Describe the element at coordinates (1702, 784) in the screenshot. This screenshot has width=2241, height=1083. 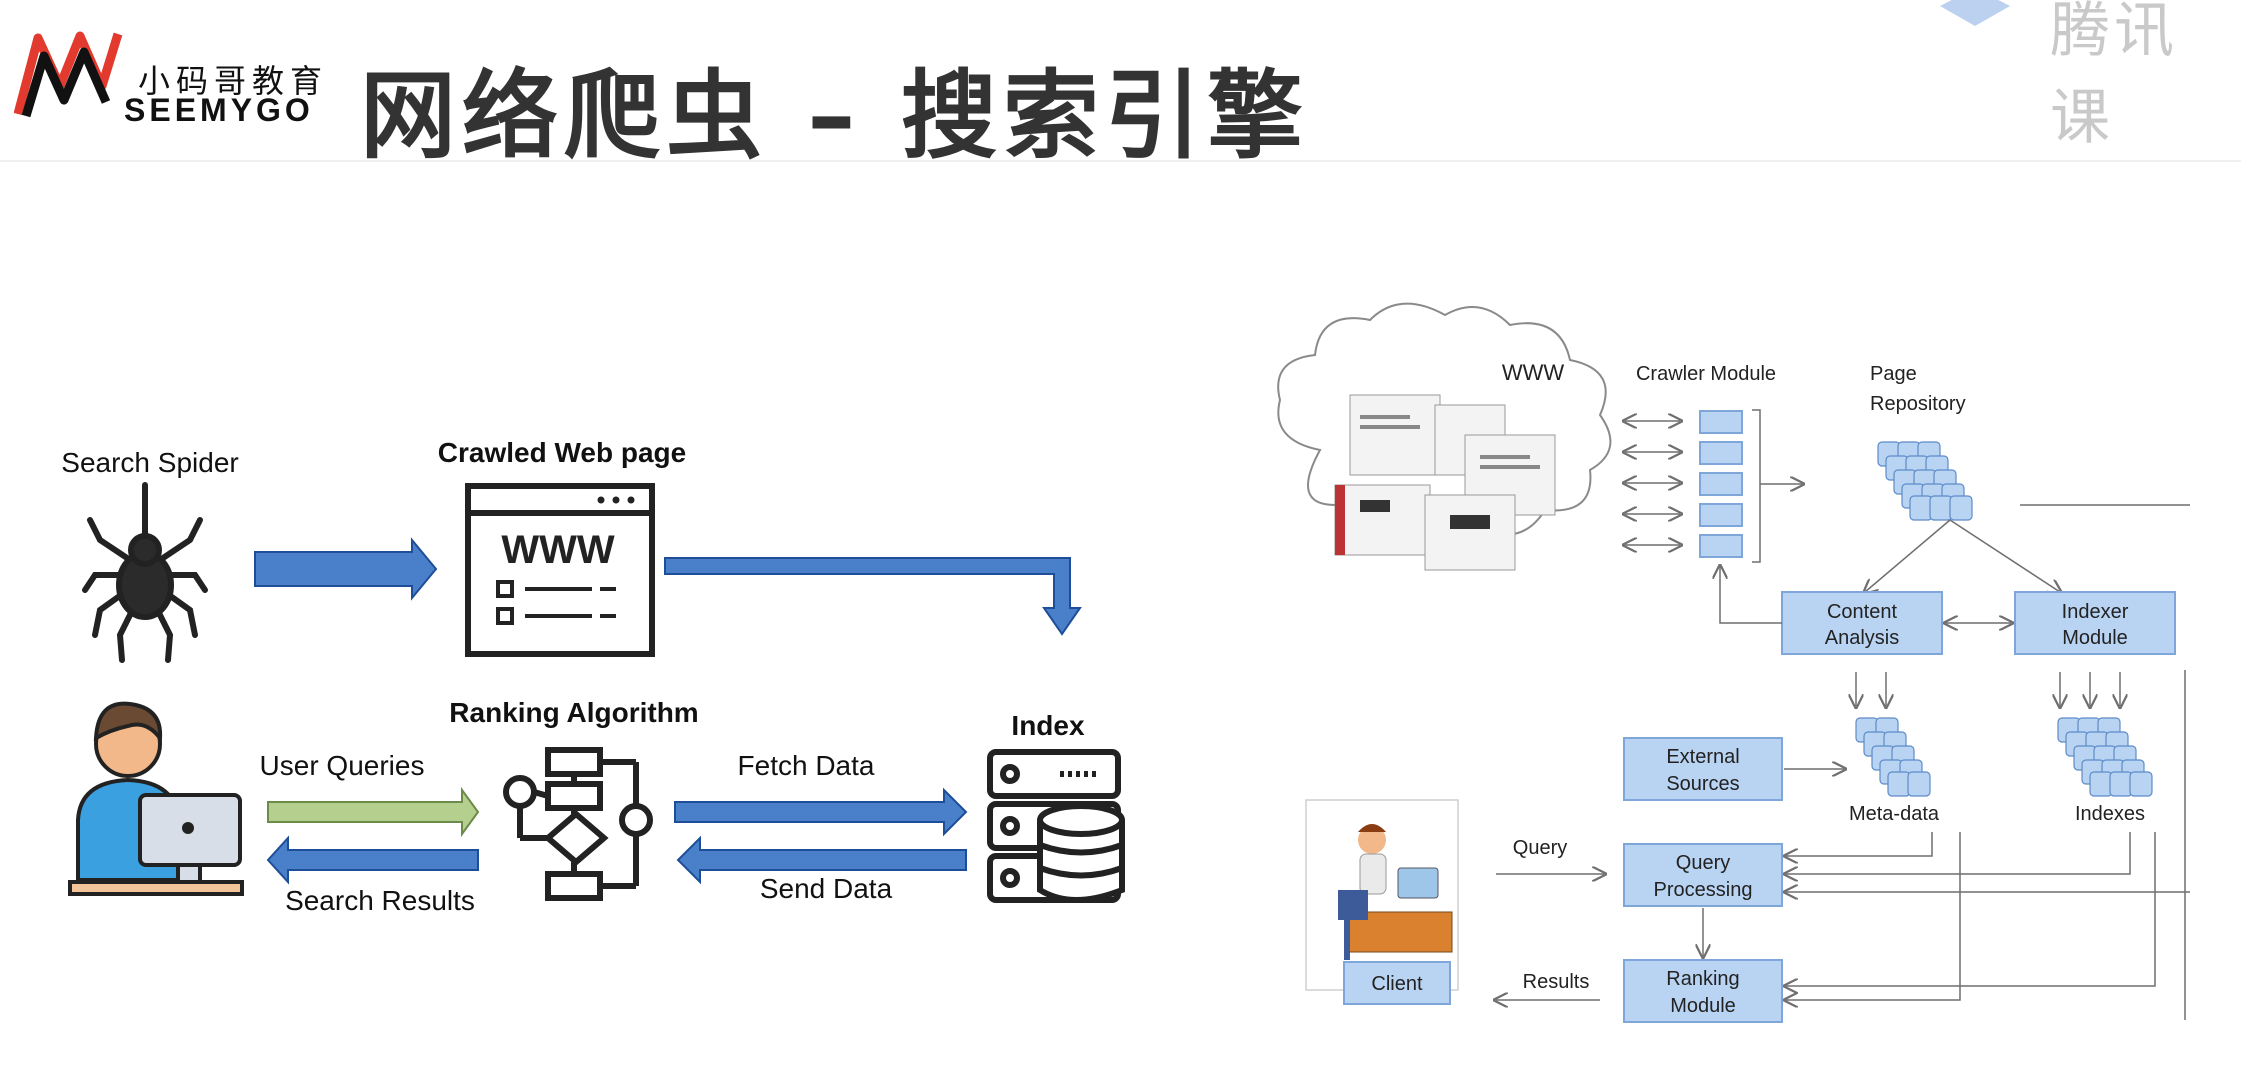
I see `svg-text: Sources` at that location.